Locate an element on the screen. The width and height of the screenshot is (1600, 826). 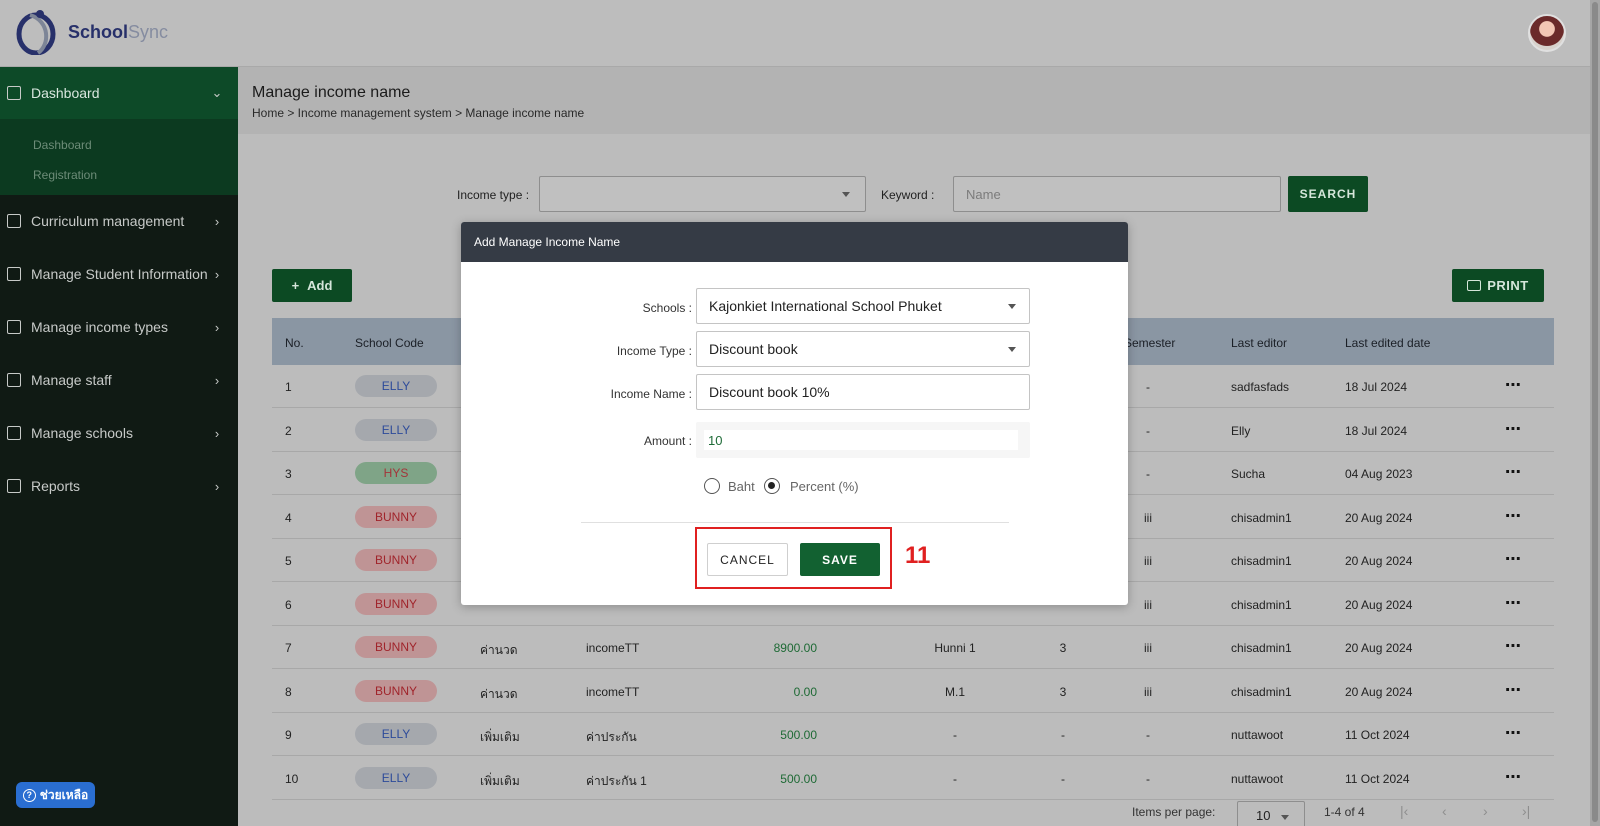
user-avatar is located at coordinates (1547, 33).